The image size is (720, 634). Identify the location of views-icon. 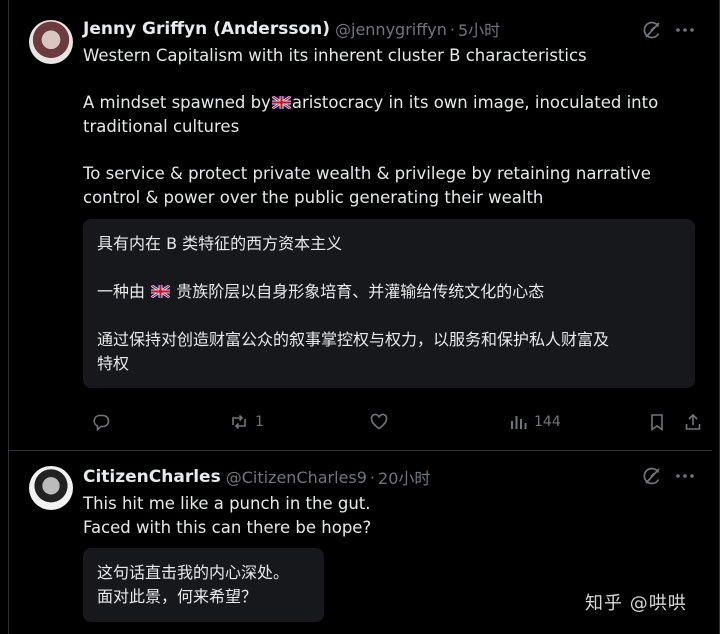
(519, 422).